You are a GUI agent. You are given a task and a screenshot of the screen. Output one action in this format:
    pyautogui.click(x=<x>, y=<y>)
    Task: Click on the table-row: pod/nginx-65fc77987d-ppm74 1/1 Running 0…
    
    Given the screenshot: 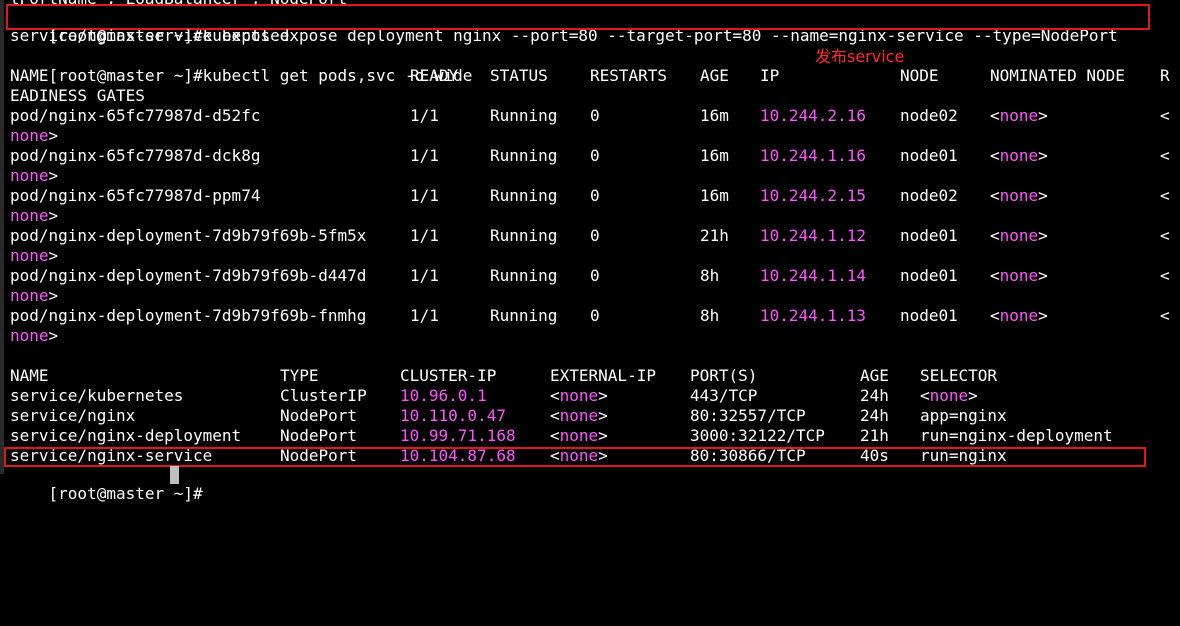 What is the action you would take?
    pyautogui.click(x=595, y=196)
    